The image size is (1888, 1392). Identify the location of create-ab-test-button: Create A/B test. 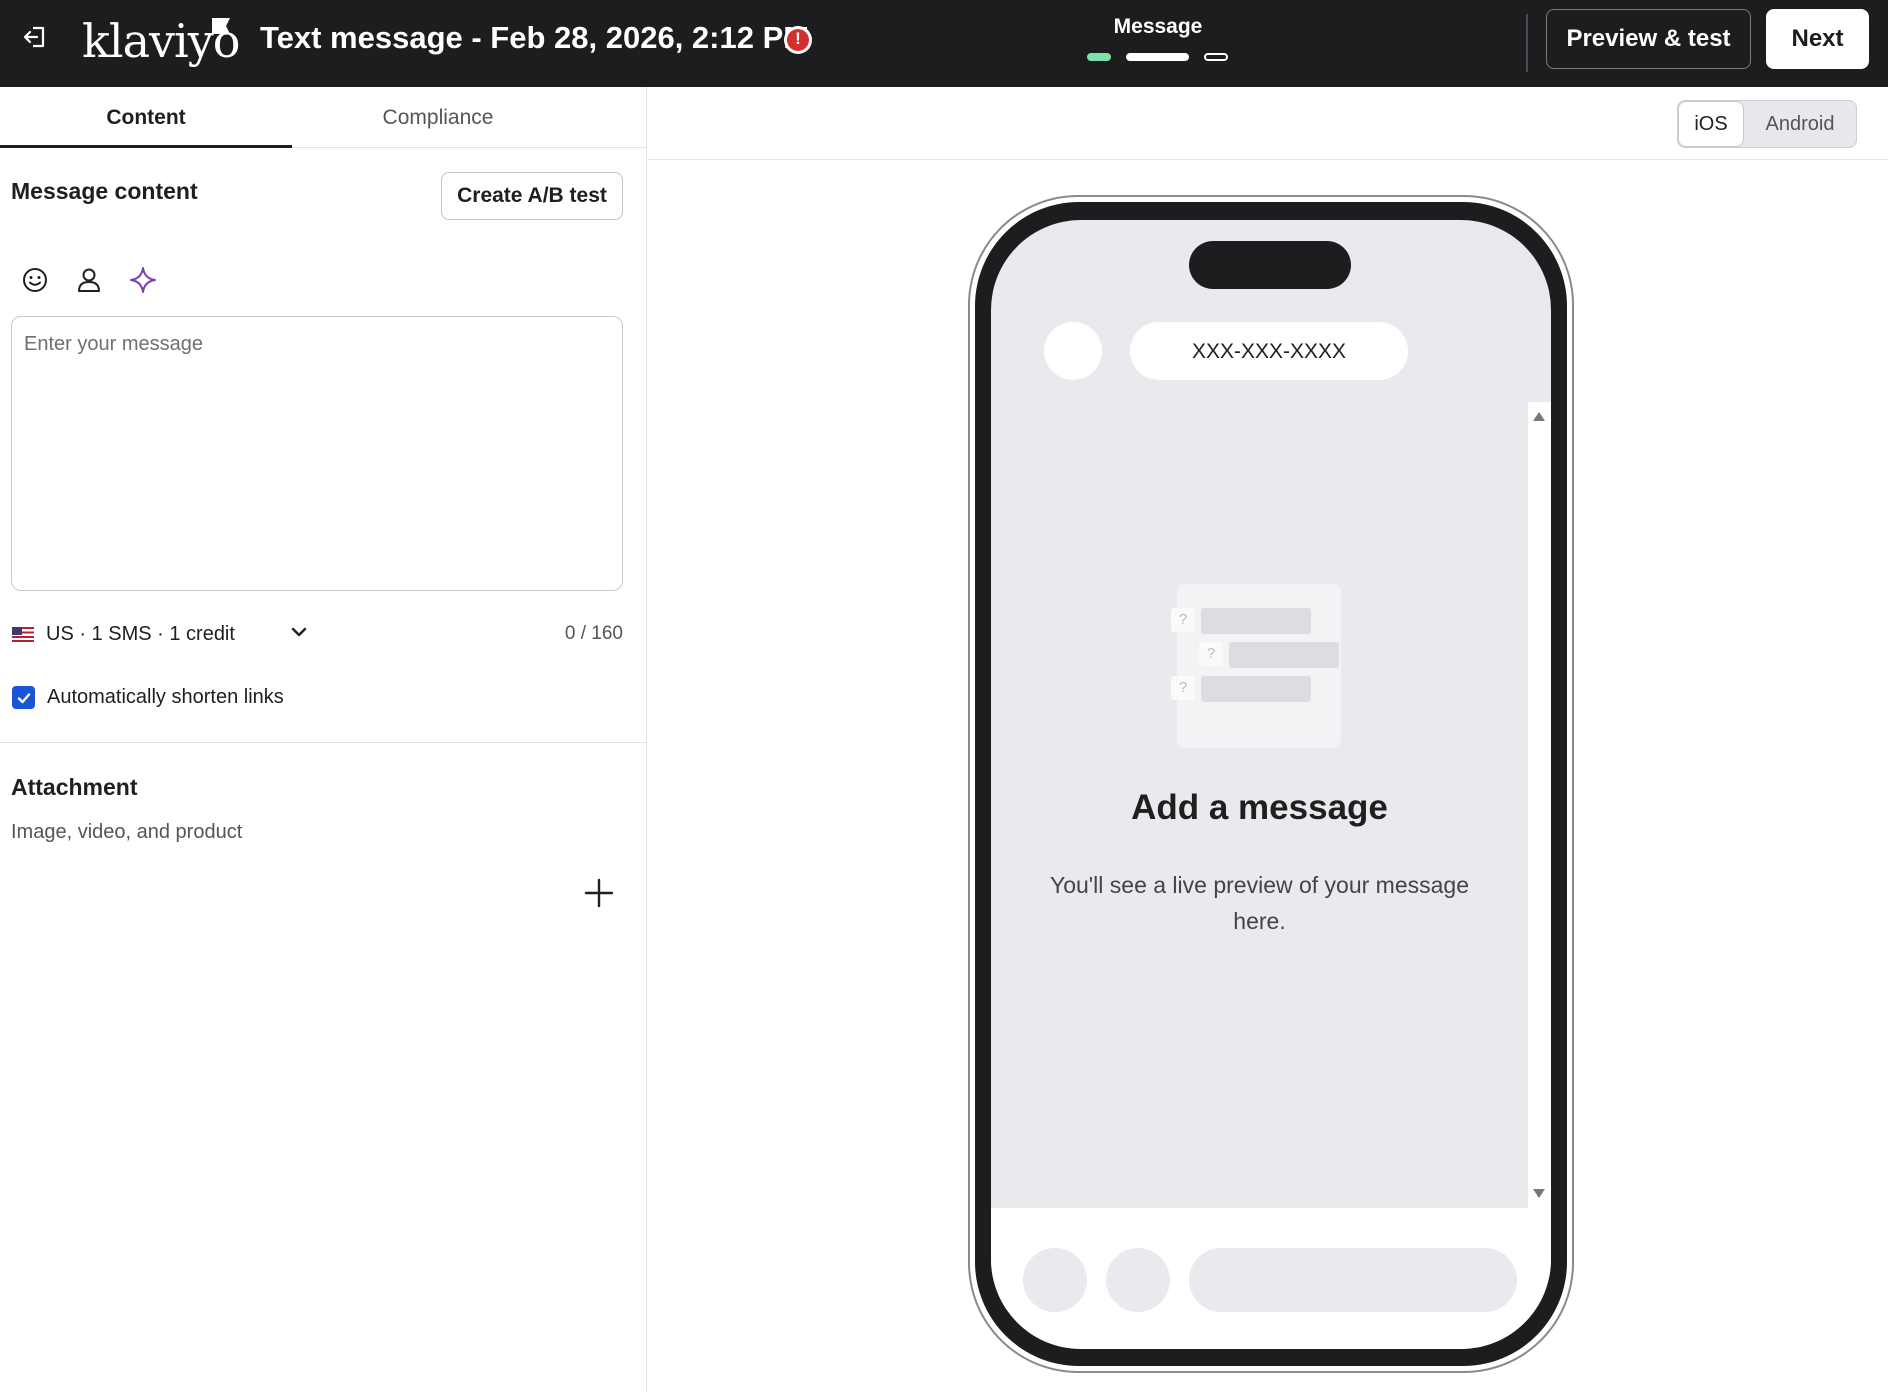
(532, 196).